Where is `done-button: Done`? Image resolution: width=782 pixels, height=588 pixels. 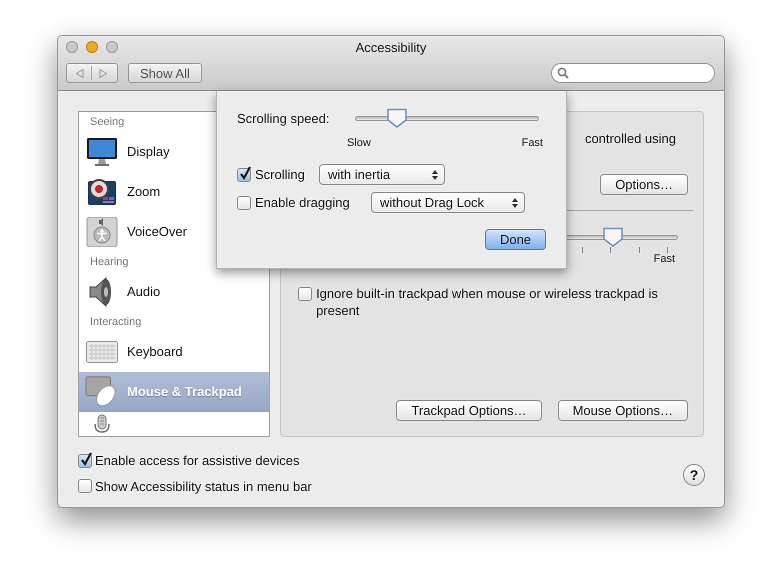 done-button: Done is located at coordinates (515, 239).